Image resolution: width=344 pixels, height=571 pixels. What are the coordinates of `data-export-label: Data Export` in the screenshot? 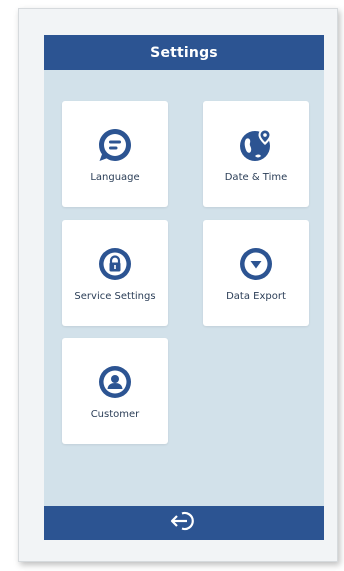 It's located at (256, 296).